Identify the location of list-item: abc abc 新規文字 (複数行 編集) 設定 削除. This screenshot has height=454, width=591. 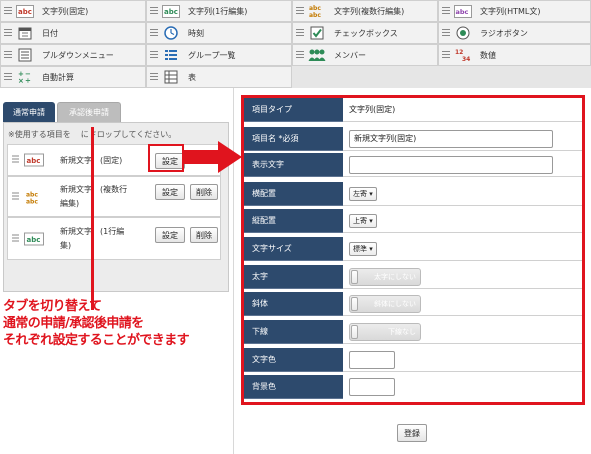
(114, 196).